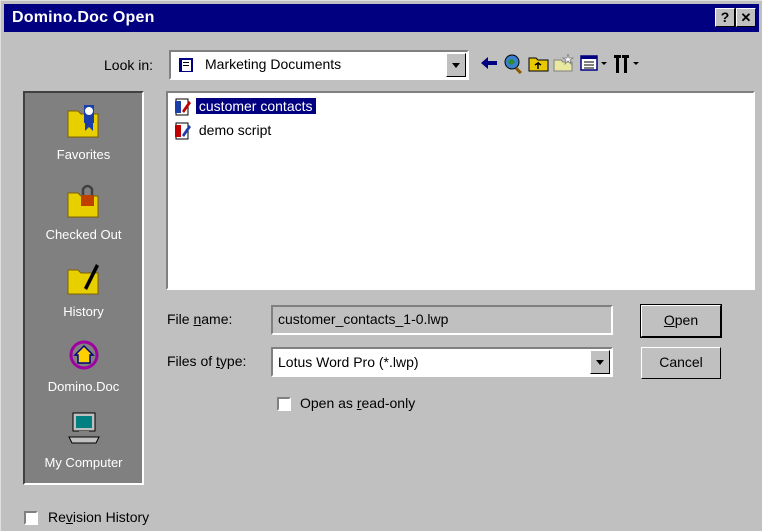 This screenshot has width=764, height=531. What do you see at coordinates (681, 363) in the screenshot?
I see `cancel-button: Cancel` at bounding box center [681, 363].